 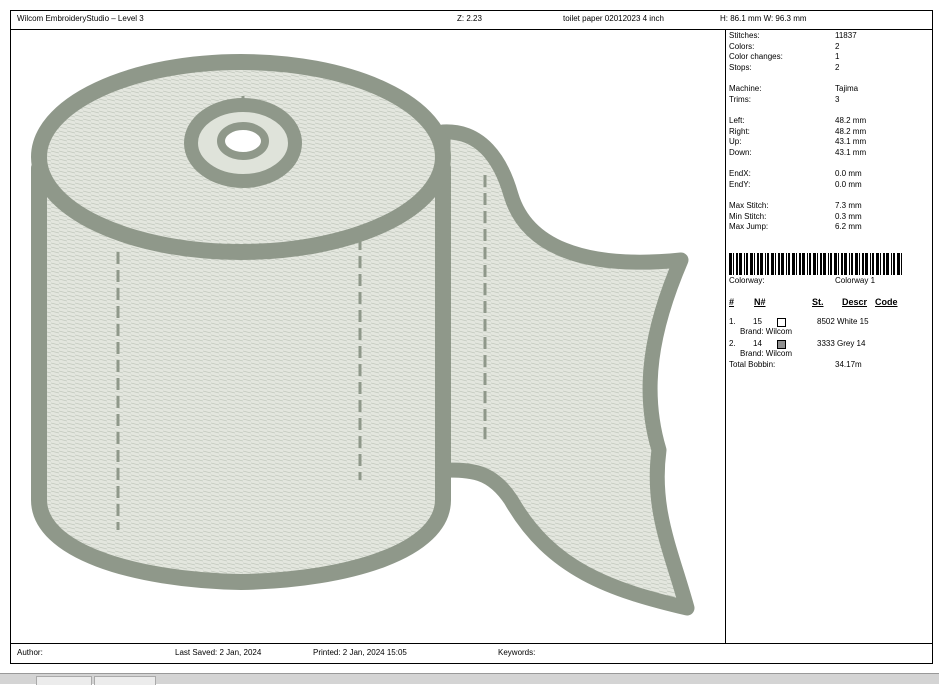 What do you see at coordinates (795, 226) in the screenshot?
I see `stat-row: Max Jump: 6.2 mm` at bounding box center [795, 226].